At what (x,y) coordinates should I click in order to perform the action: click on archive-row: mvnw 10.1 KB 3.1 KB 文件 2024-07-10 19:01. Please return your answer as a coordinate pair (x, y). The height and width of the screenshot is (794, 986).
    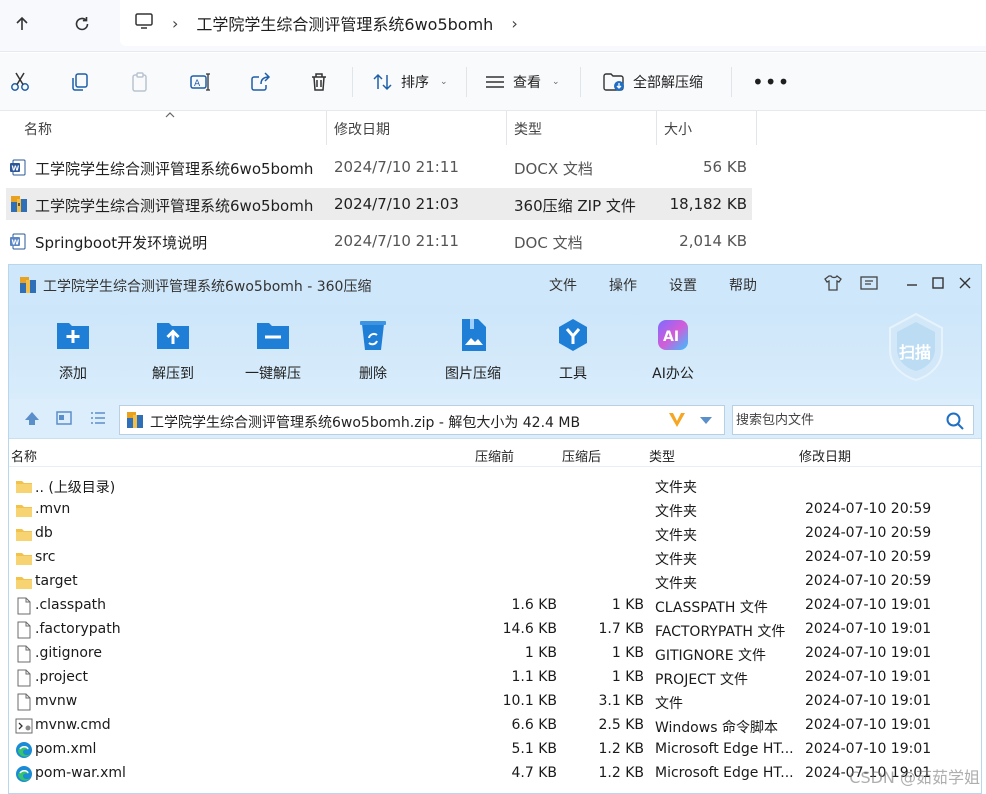
    Looking at the image, I should click on (495, 702).